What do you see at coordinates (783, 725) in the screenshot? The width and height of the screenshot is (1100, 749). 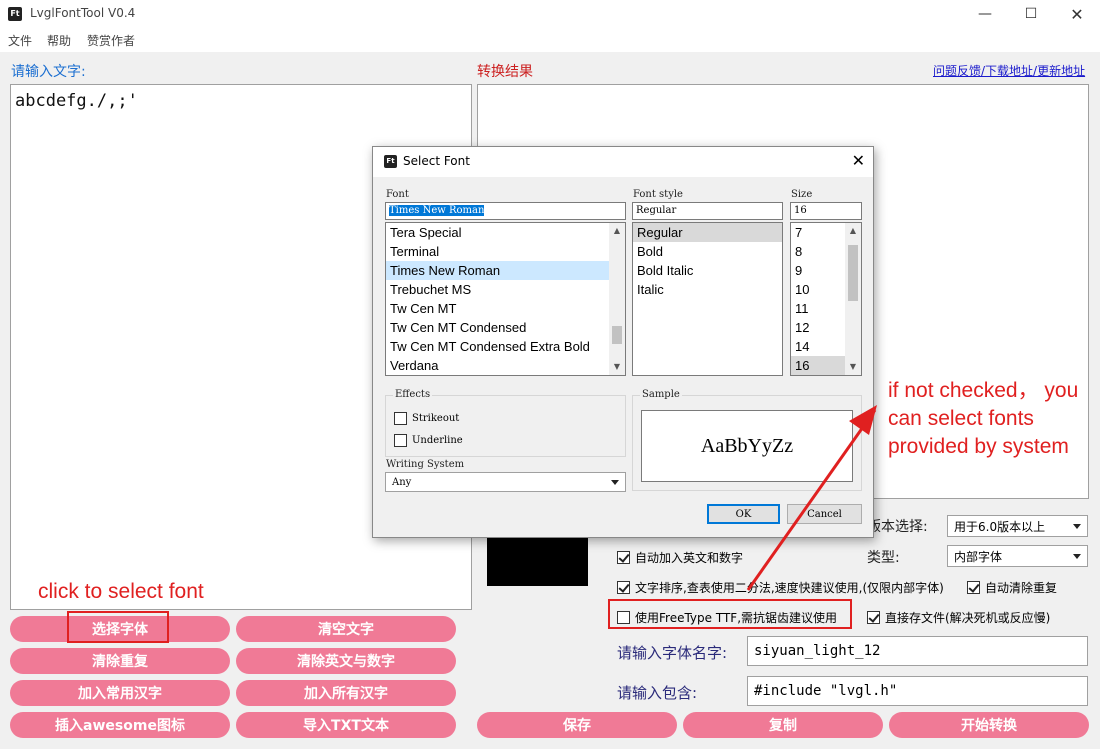 I see `copy-button: 复制` at bounding box center [783, 725].